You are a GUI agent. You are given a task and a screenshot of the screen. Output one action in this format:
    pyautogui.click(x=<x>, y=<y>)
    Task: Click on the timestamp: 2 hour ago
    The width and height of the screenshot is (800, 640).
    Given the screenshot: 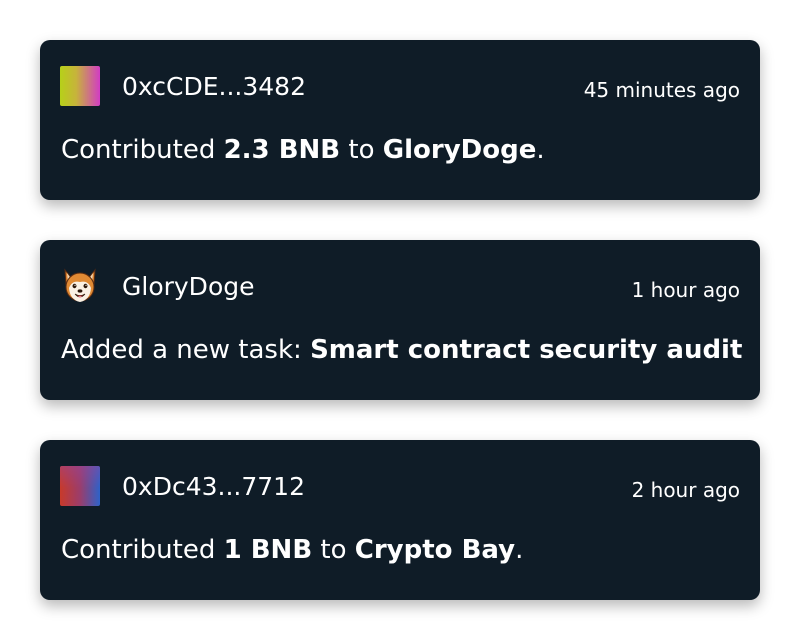 What is the action you would take?
    pyautogui.click(x=685, y=490)
    